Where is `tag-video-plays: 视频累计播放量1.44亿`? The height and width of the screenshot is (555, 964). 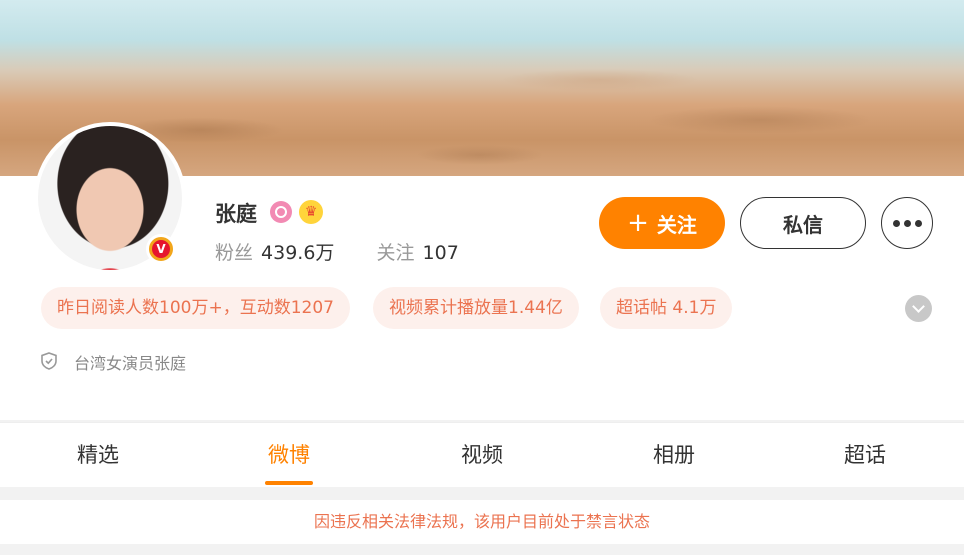 tag-video-plays: 视频累计播放量1.44亿 is located at coordinates (476, 308).